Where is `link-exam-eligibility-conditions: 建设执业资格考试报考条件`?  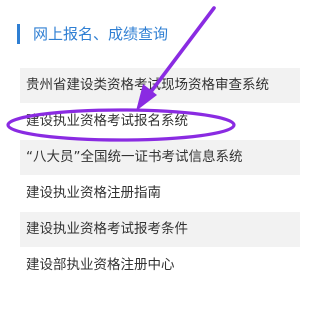 link-exam-eligibility-conditions: 建设执业资格考试报考条件 is located at coordinates (160, 229).